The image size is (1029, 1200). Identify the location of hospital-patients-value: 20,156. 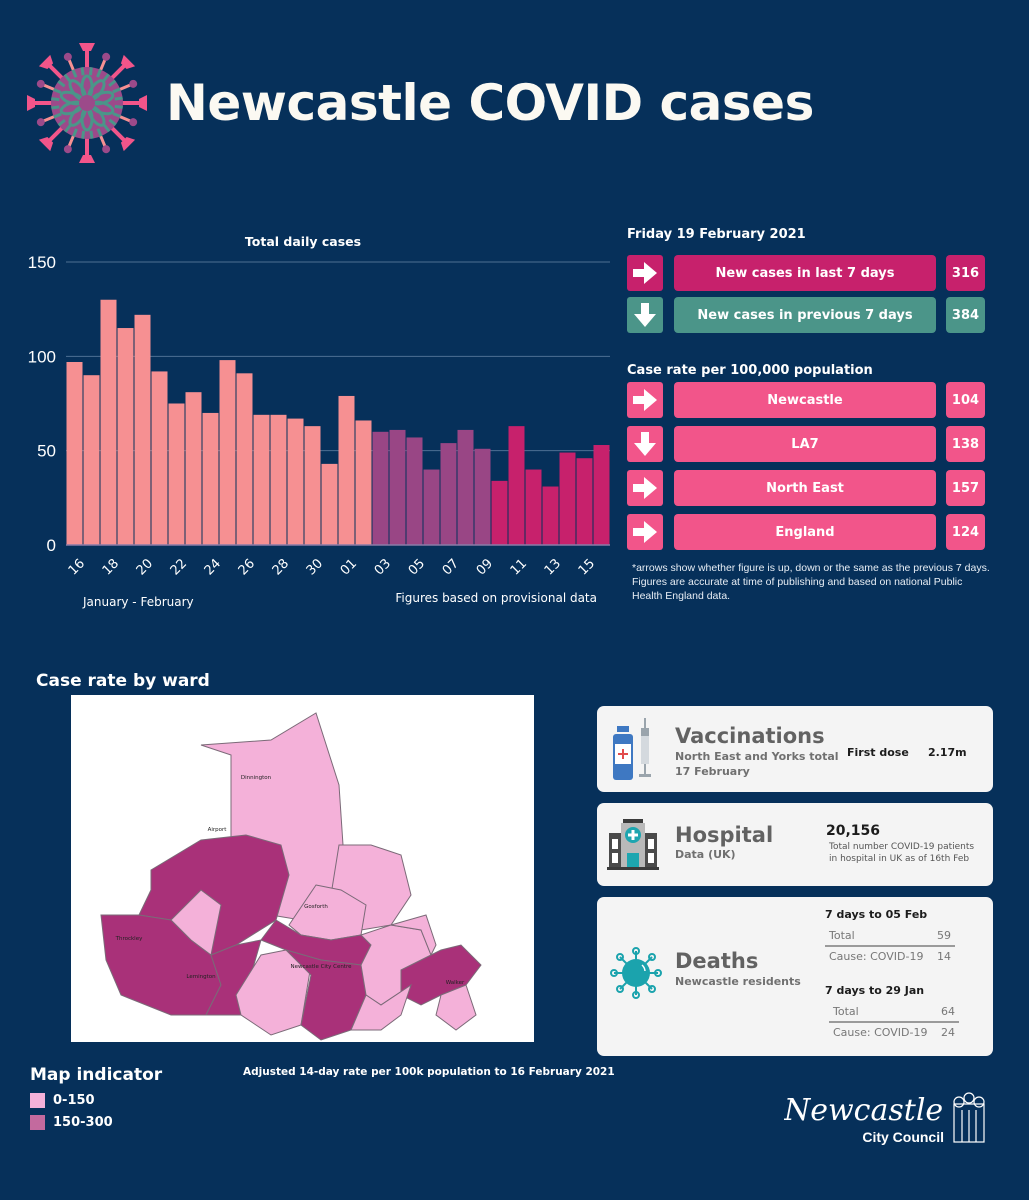
(853, 831).